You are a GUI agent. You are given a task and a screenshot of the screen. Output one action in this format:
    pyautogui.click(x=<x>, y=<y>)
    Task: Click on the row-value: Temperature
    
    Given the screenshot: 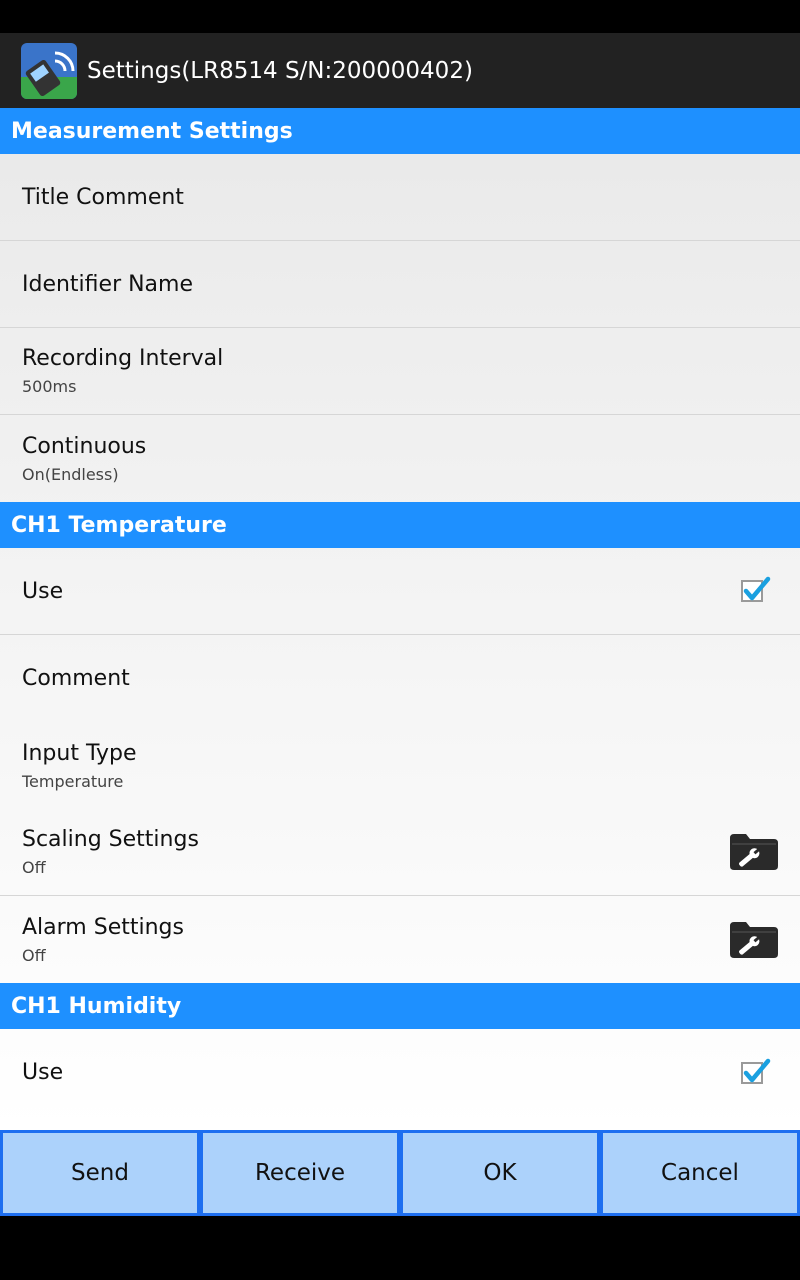 What is the action you would take?
    pyautogui.click(x=73, y=781)
    